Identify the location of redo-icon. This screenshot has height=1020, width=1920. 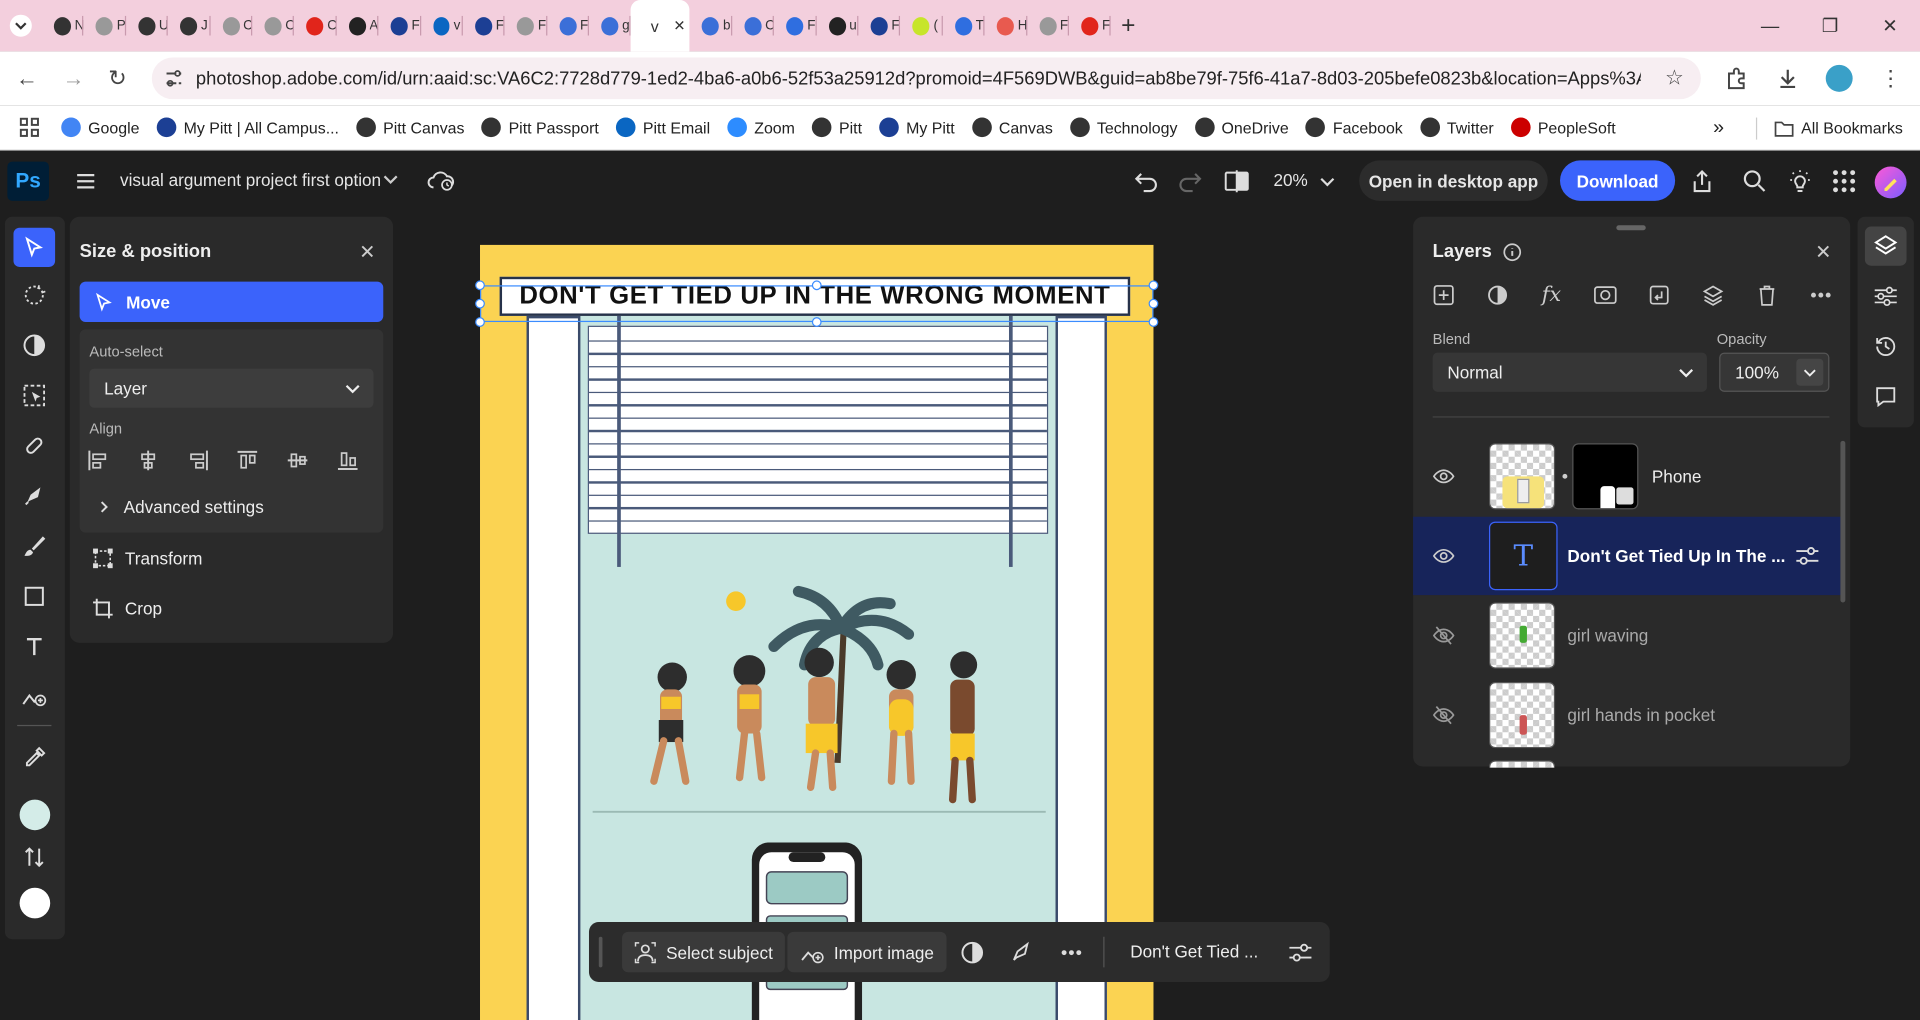
(1190, 181).